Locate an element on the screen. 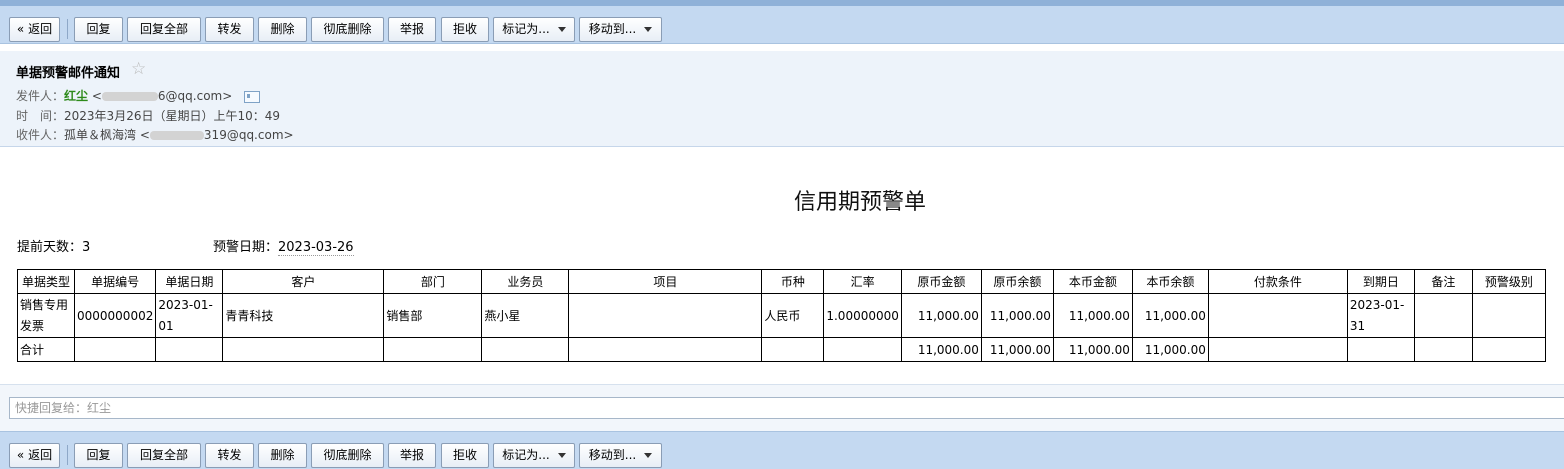 This screenshot has width=1564, height=469. table-header-cell: 单据编号 is located at coordinates (115, 281).